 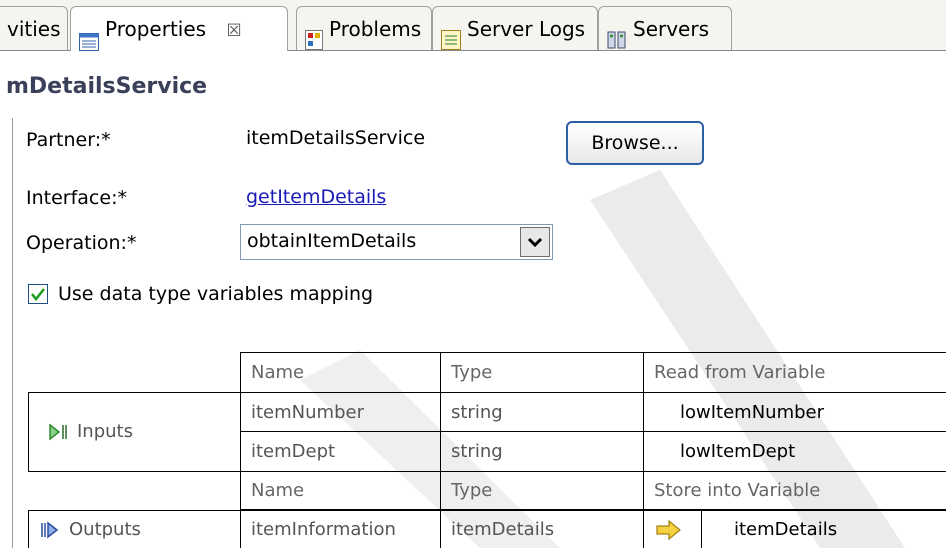 I want to click on outputs-header-variable: Store into Variable, so click(x=795, y=491).